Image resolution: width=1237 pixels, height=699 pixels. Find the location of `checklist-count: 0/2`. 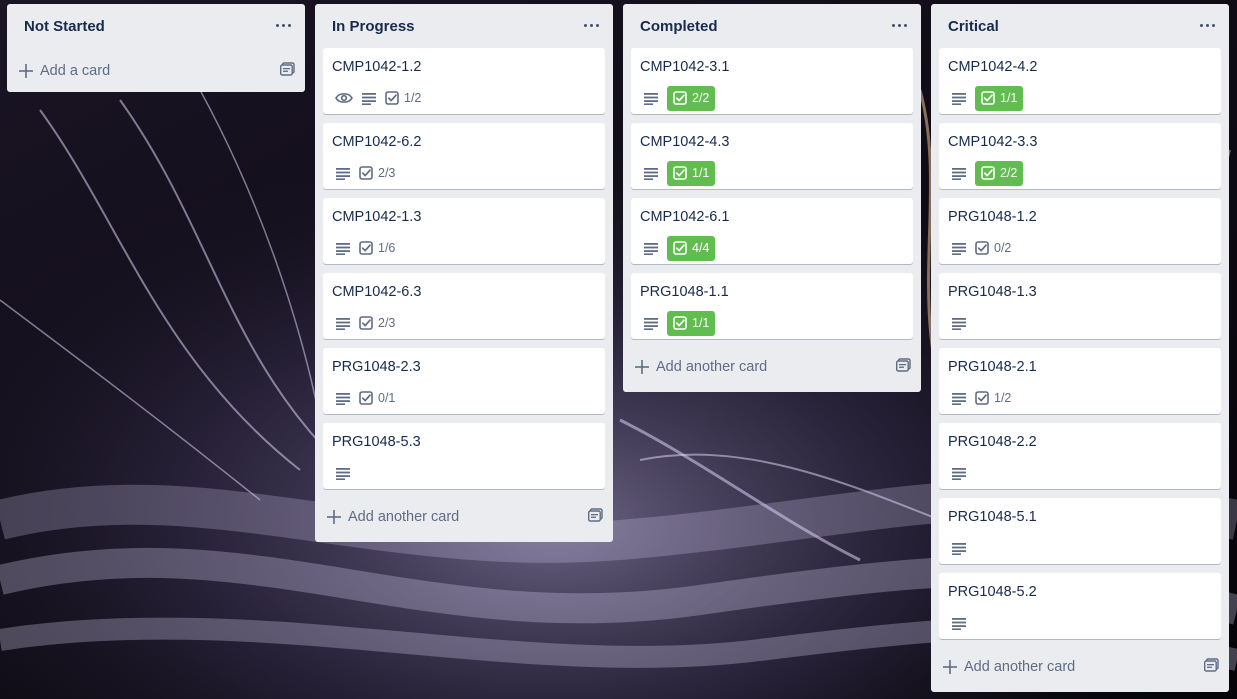

checklist-count: 0/2 is located at coordinates (1003, 248).